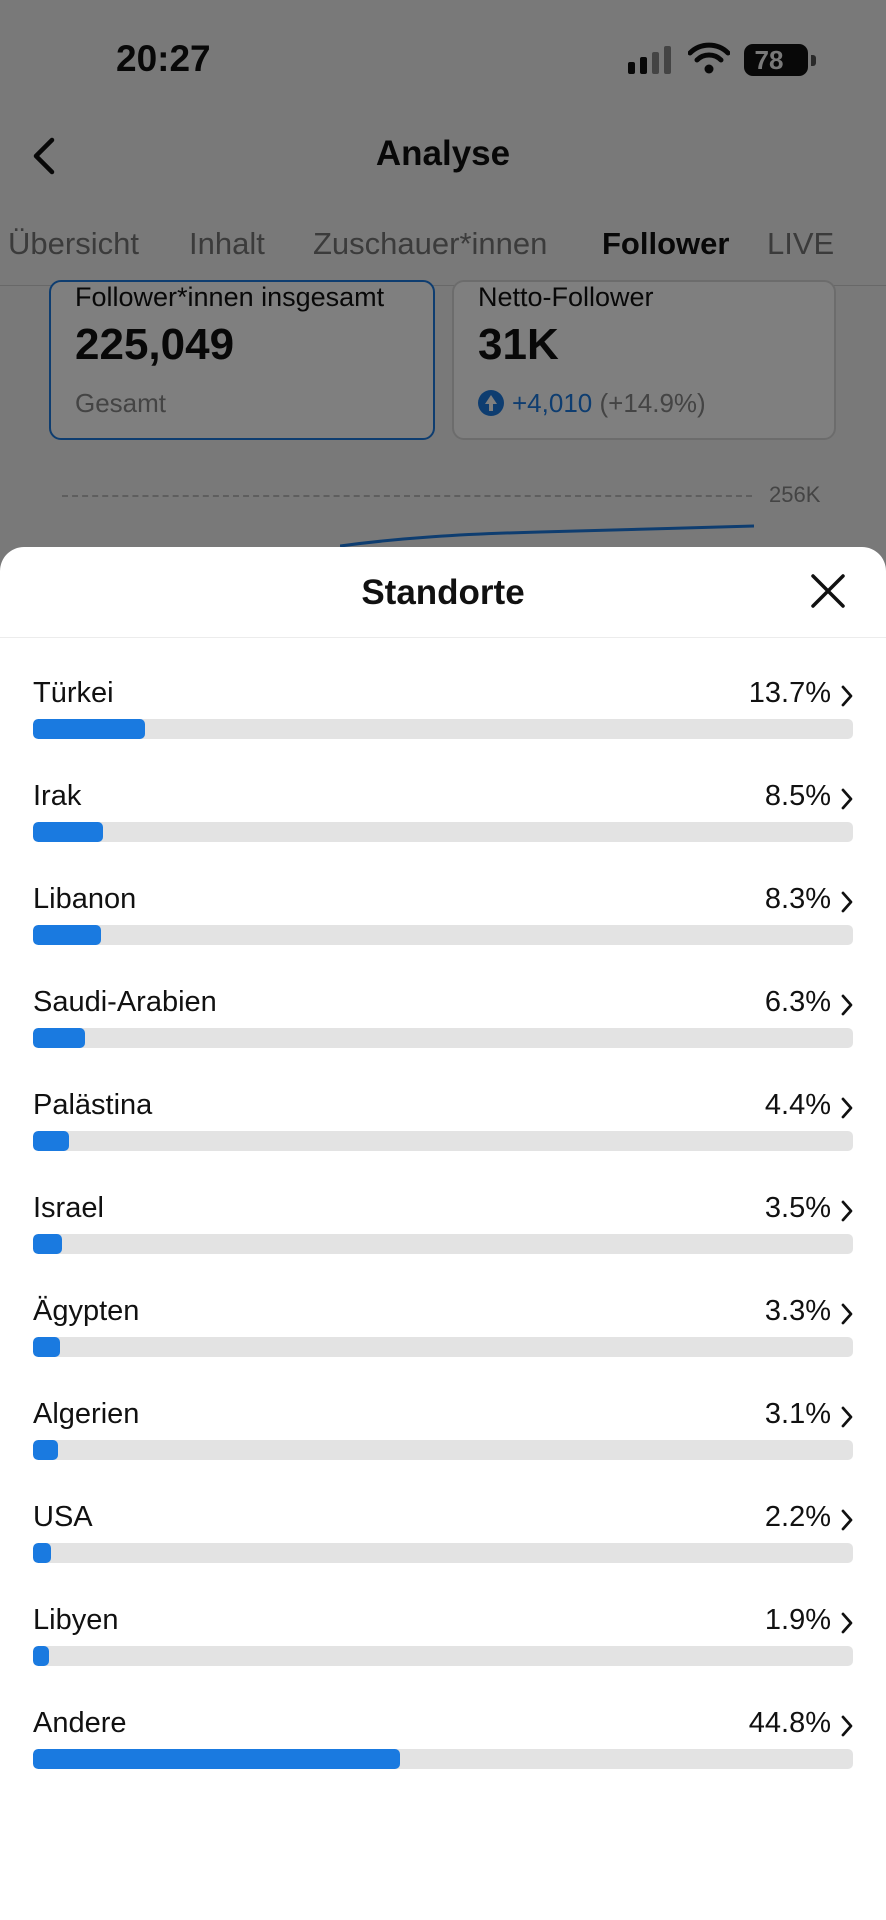 This screenshot has height=1920, width=886. What do you see at coordinates (789, 693) in the screenshot?
I see `location-percent: 13.7%` at bounding box center [789, 693].